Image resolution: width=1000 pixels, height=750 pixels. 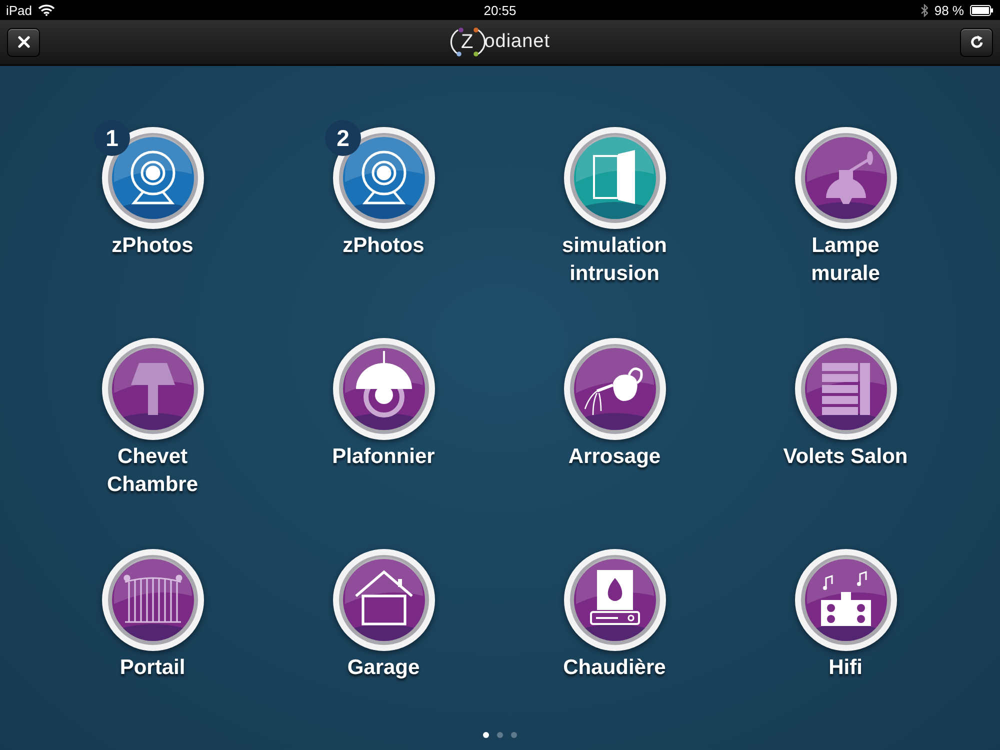 I want to click on number-badge: 2, so click(x=343, y=138).